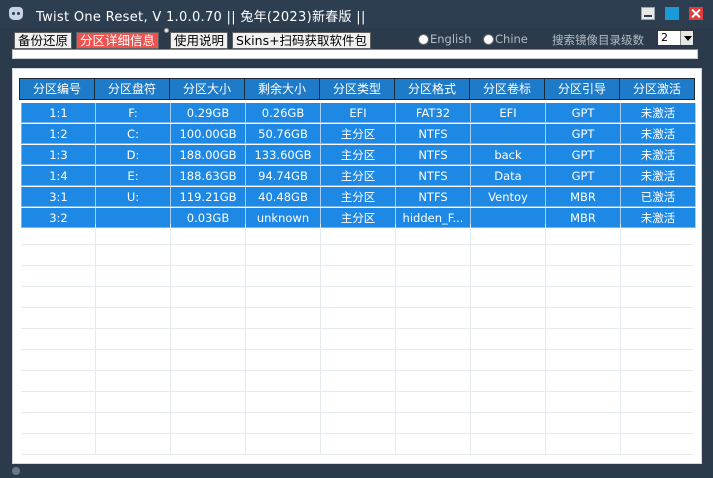 The image size is (713, 478). What do you see at coordinates (208, 197) in the screenshot?
I see `table-cell: 119.21GB` at bounding box center [208, 197].